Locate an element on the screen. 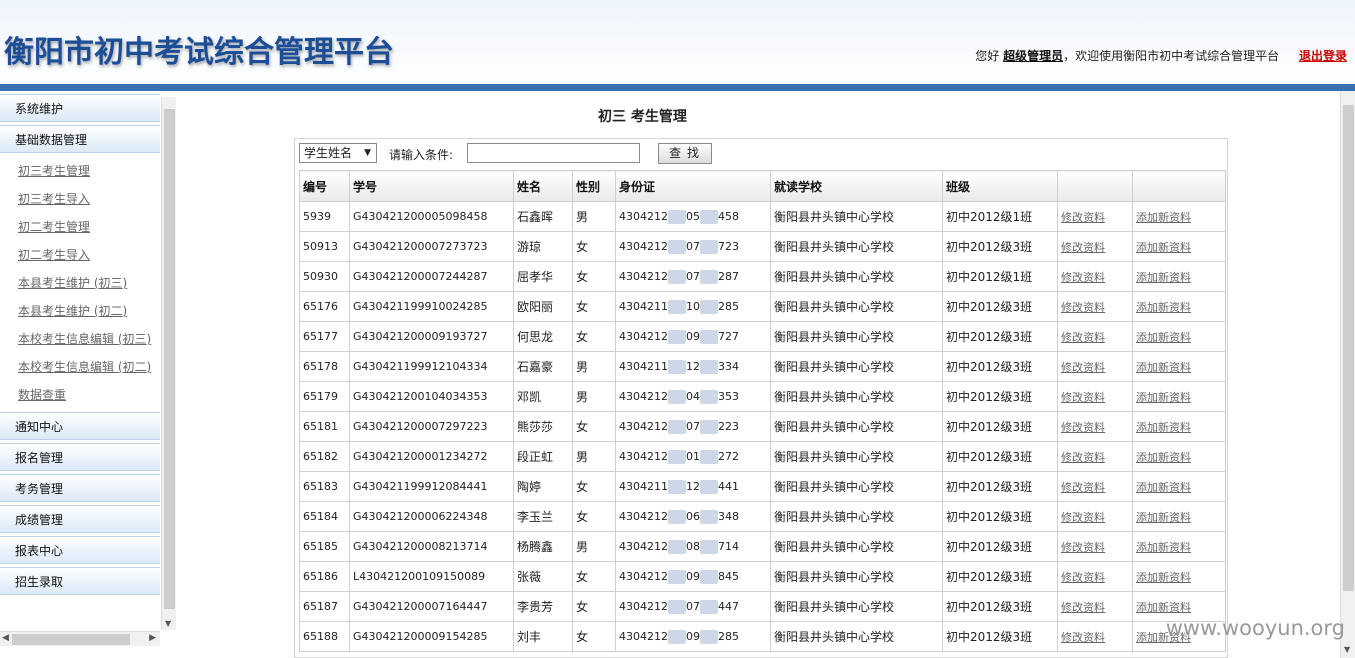 The image size is (1355, 658). id-part-prefix: 4304211 is located at coordinates (643, 306).